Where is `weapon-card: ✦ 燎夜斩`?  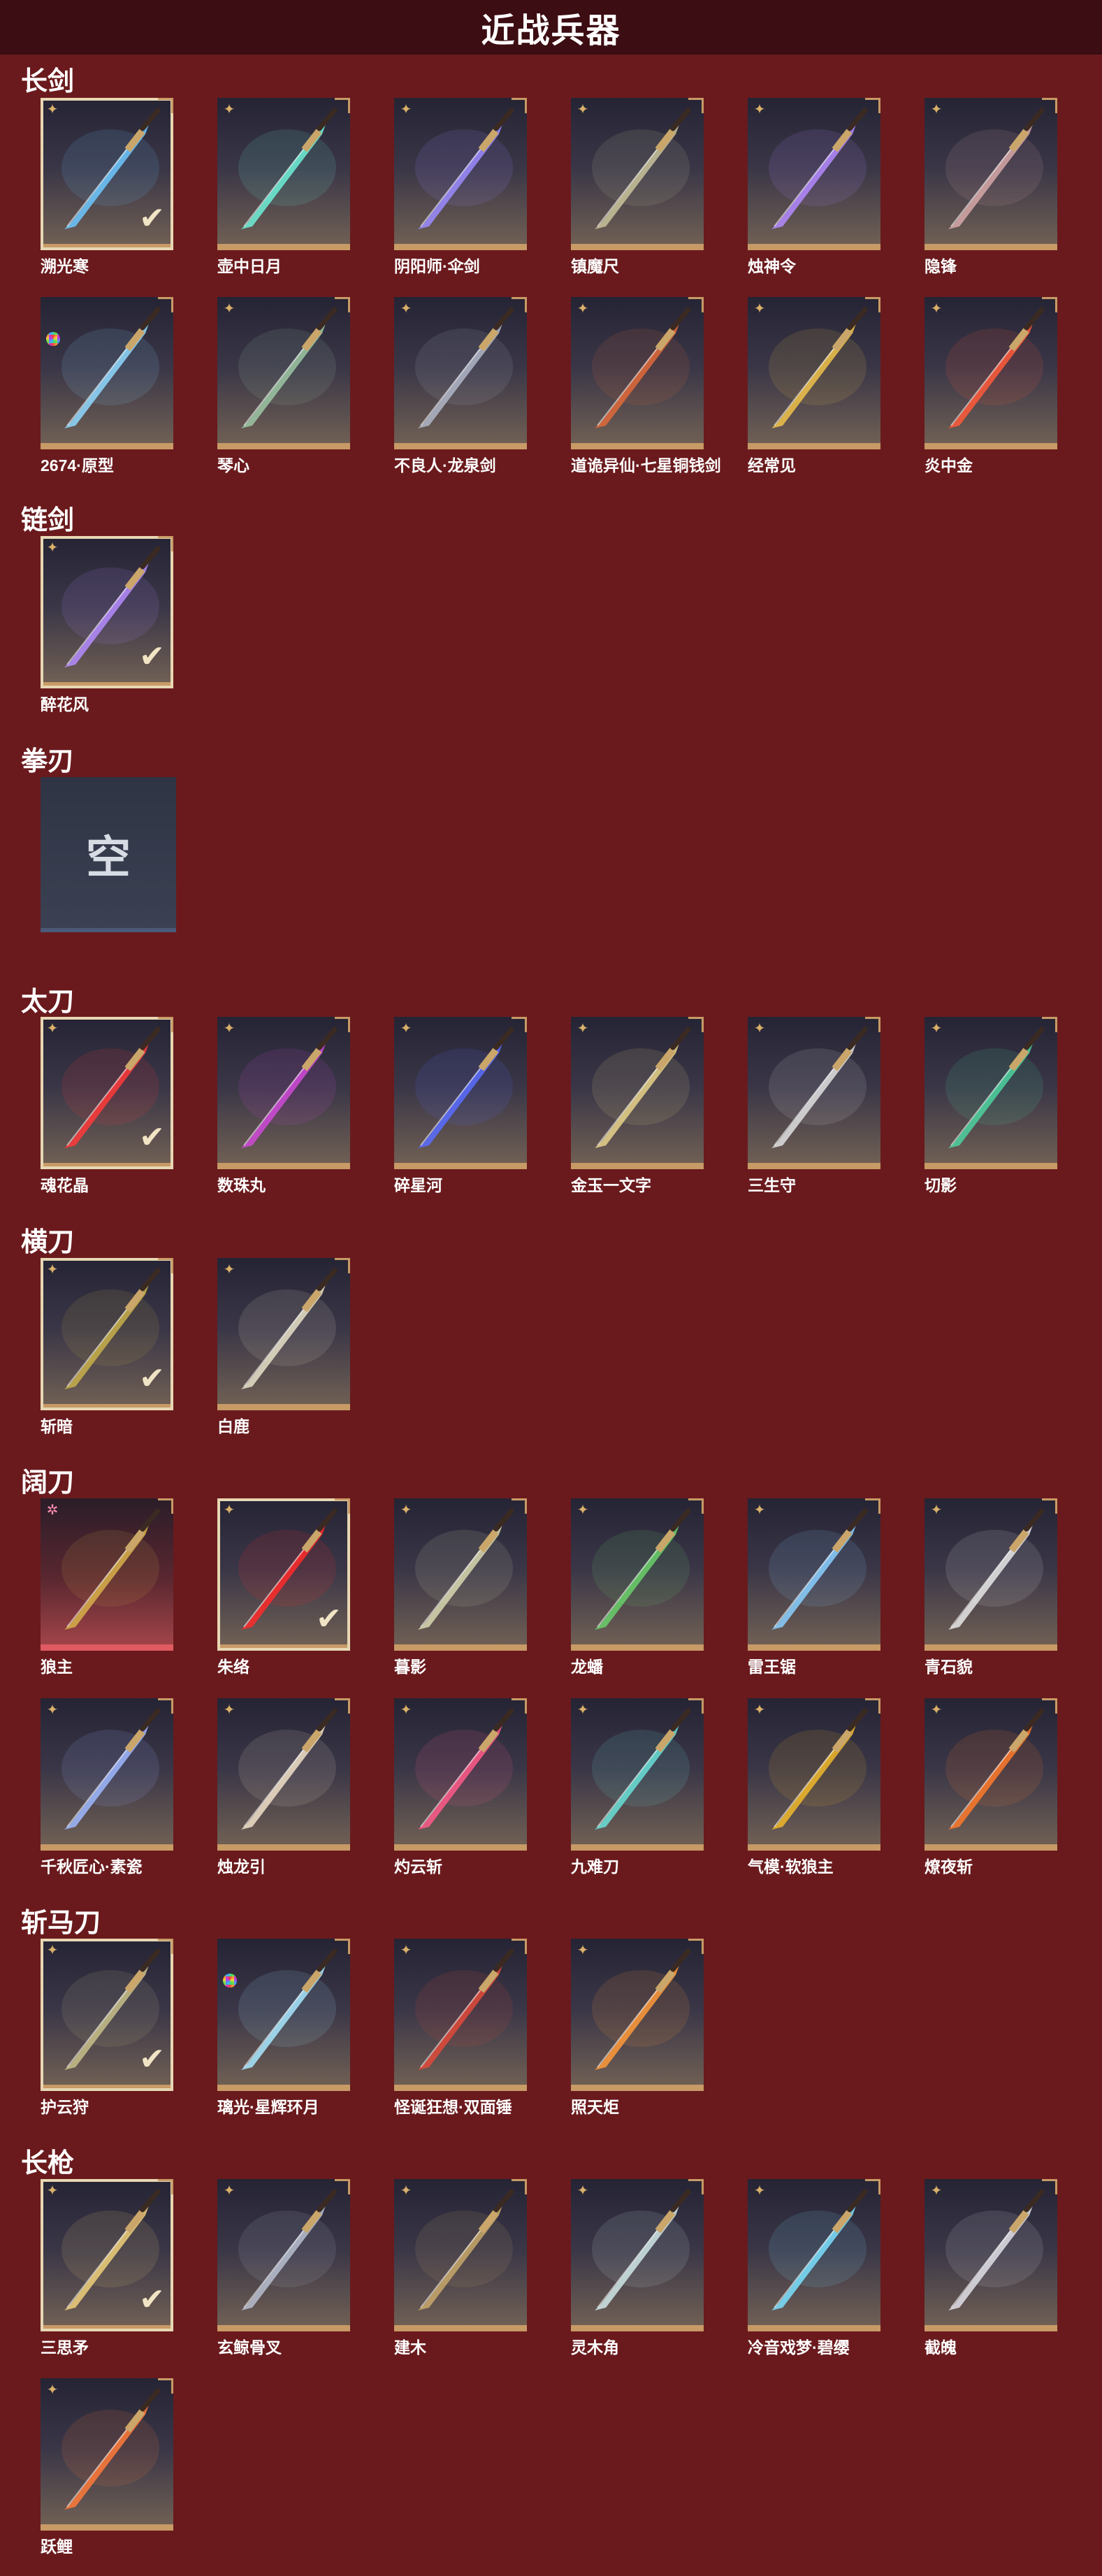 weapon-card: ✦ 燎夜斩 is located at coordinates (991, 1787).